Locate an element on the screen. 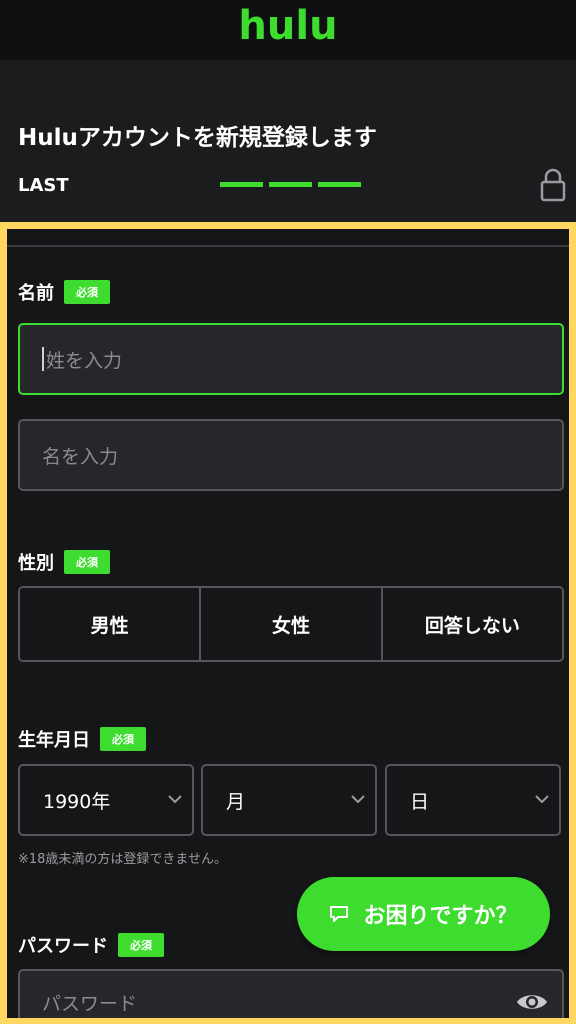  password-label-text: パスワード is located at coordinates (63, 946).